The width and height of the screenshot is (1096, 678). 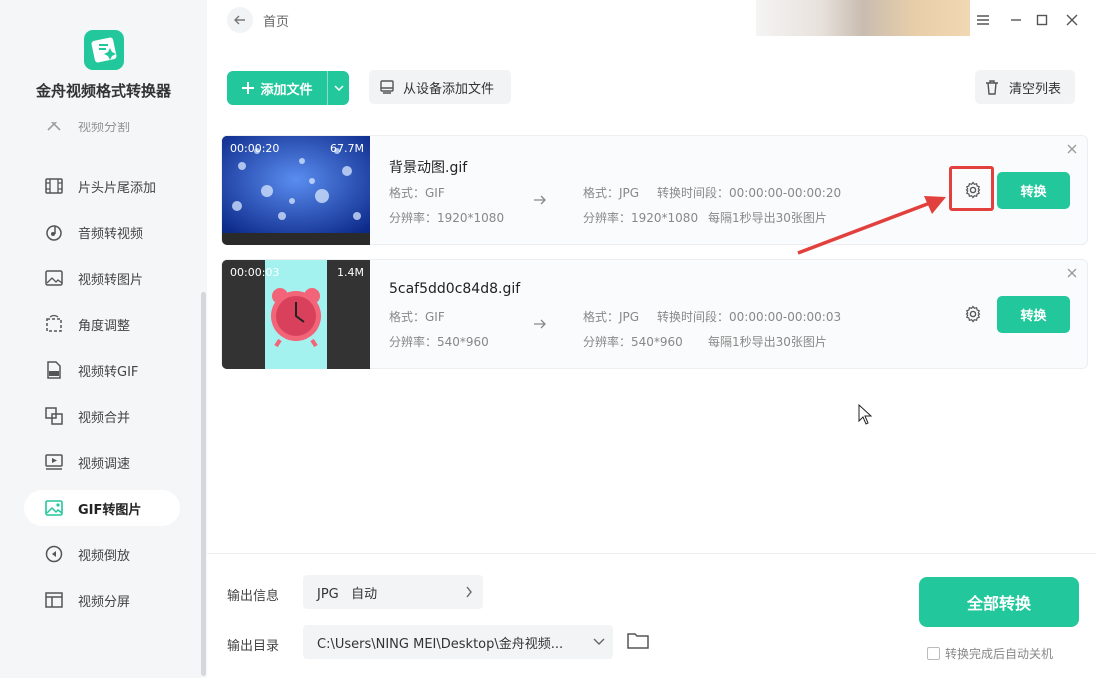 I want to click on cut-icon, so click(x=54, y=126).